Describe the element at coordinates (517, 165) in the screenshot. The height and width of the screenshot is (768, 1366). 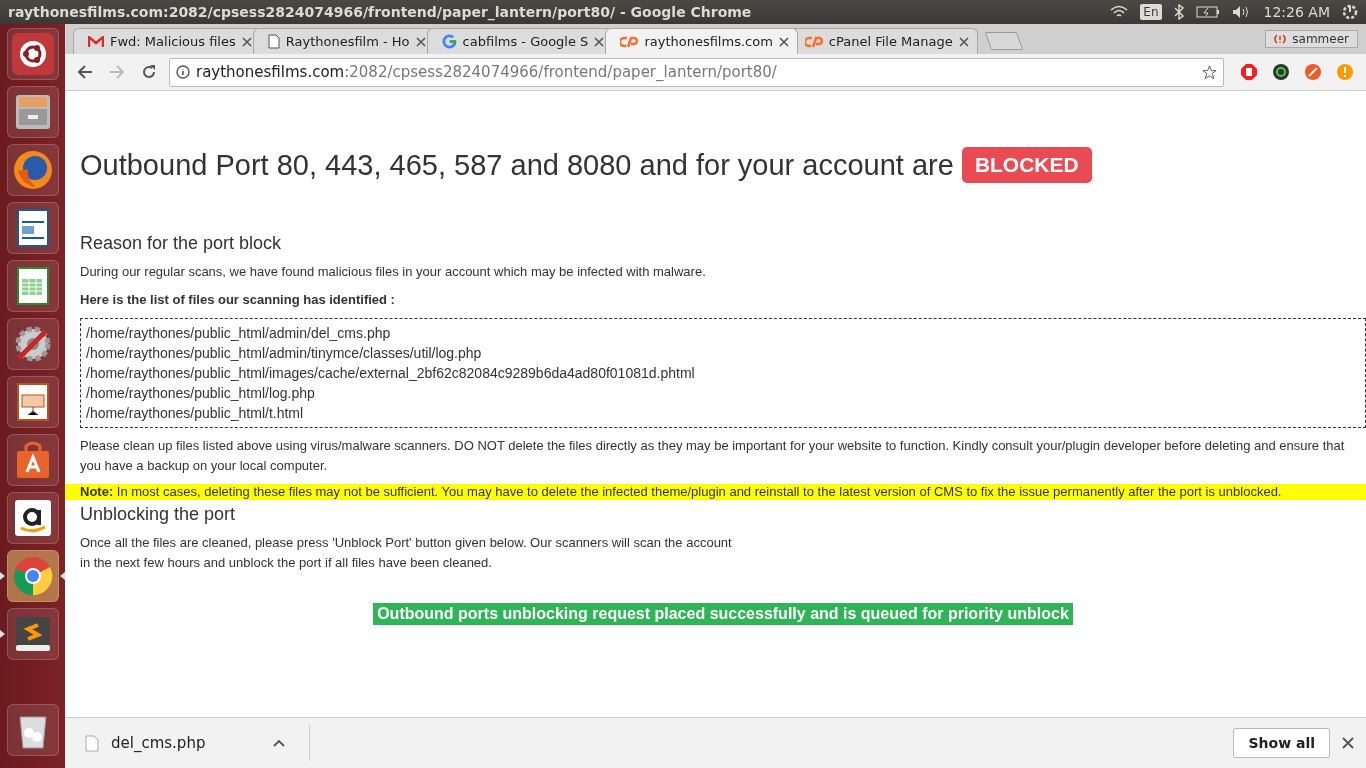
I see `page-heading: Outbound Port 80, 443, 465, 587 and 8080 and for your account are` at that location.